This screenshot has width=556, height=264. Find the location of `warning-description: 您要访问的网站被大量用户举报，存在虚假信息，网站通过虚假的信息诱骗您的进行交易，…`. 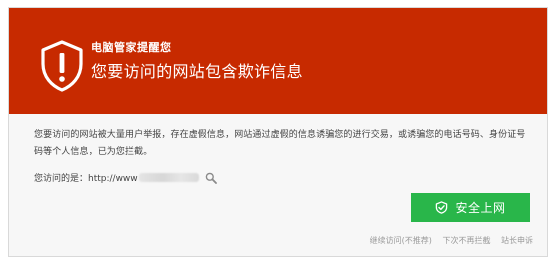

warning-description: 您要访问的网站被大量用户举报，存在虚假信息，网站通过虚假的信息诱骗您的进行交易，… is located at coordinates (280, 143).